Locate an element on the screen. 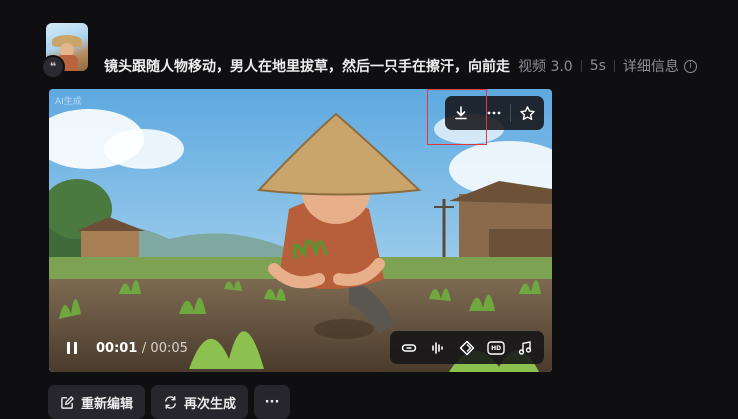 The image size is (738, 419). regenerate-button: 再次生成 is located at coordinates (200, 402).